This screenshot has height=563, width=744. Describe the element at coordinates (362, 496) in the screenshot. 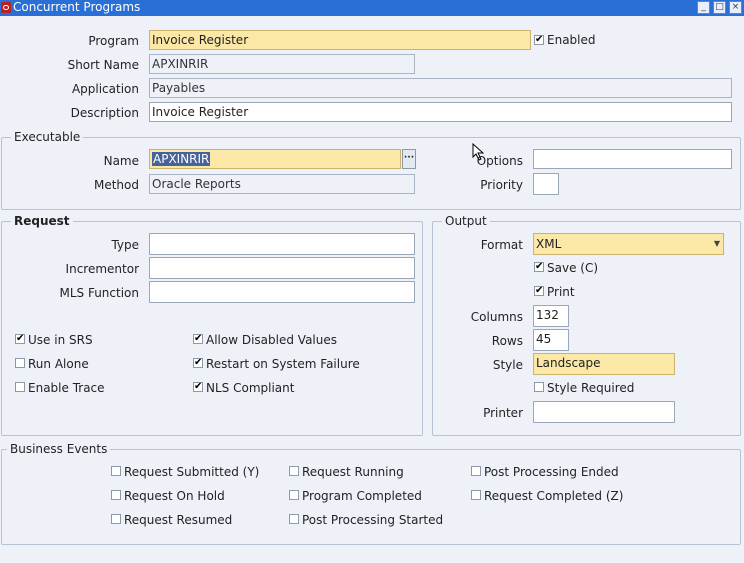

I see `program-completed-label: Program Completed` at that location.